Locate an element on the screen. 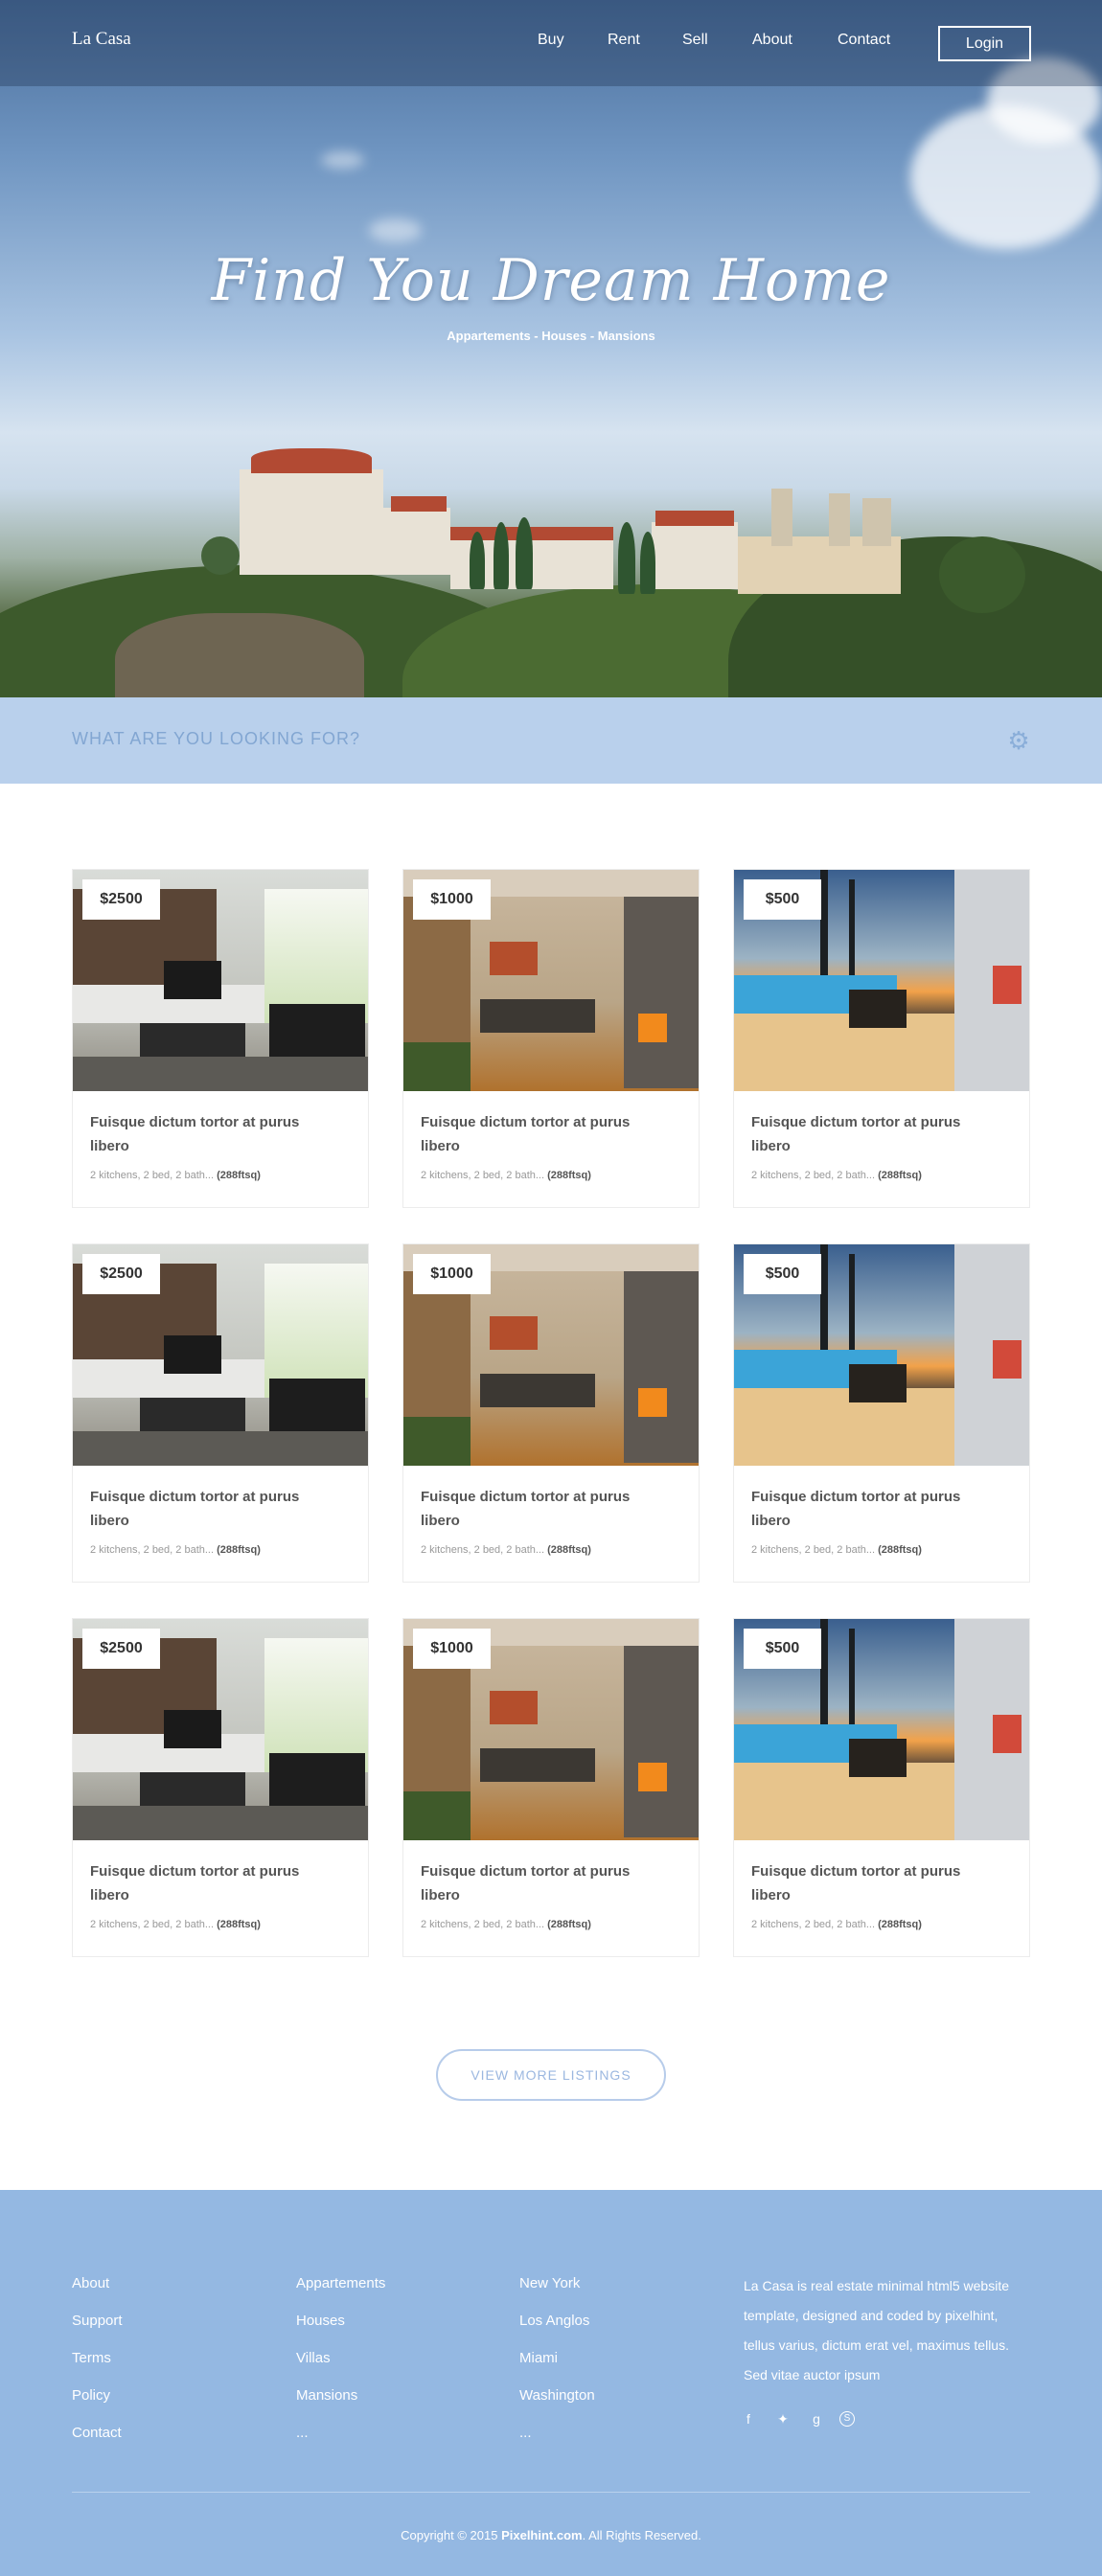 The height and width of the screenshot is (2576, 1102). price-tag: $500 is located at coordinates (782, 1274).